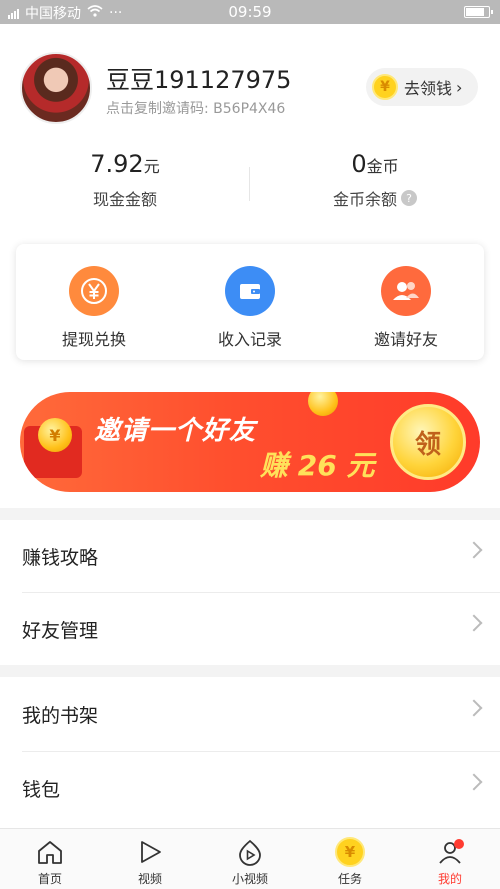 The width and height of the screenshot is (500, 889). I want to click on tab-mine: 我的, so click(450, 859).